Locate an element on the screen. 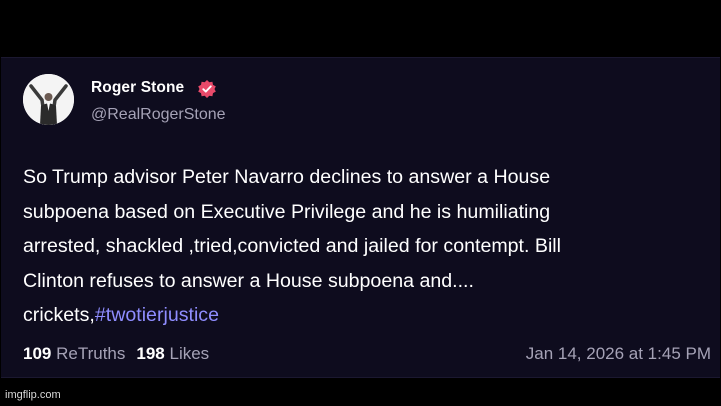 This screenshot has height=406, width=721. post-body-text: crickets, is located at coordinates (59, 315).